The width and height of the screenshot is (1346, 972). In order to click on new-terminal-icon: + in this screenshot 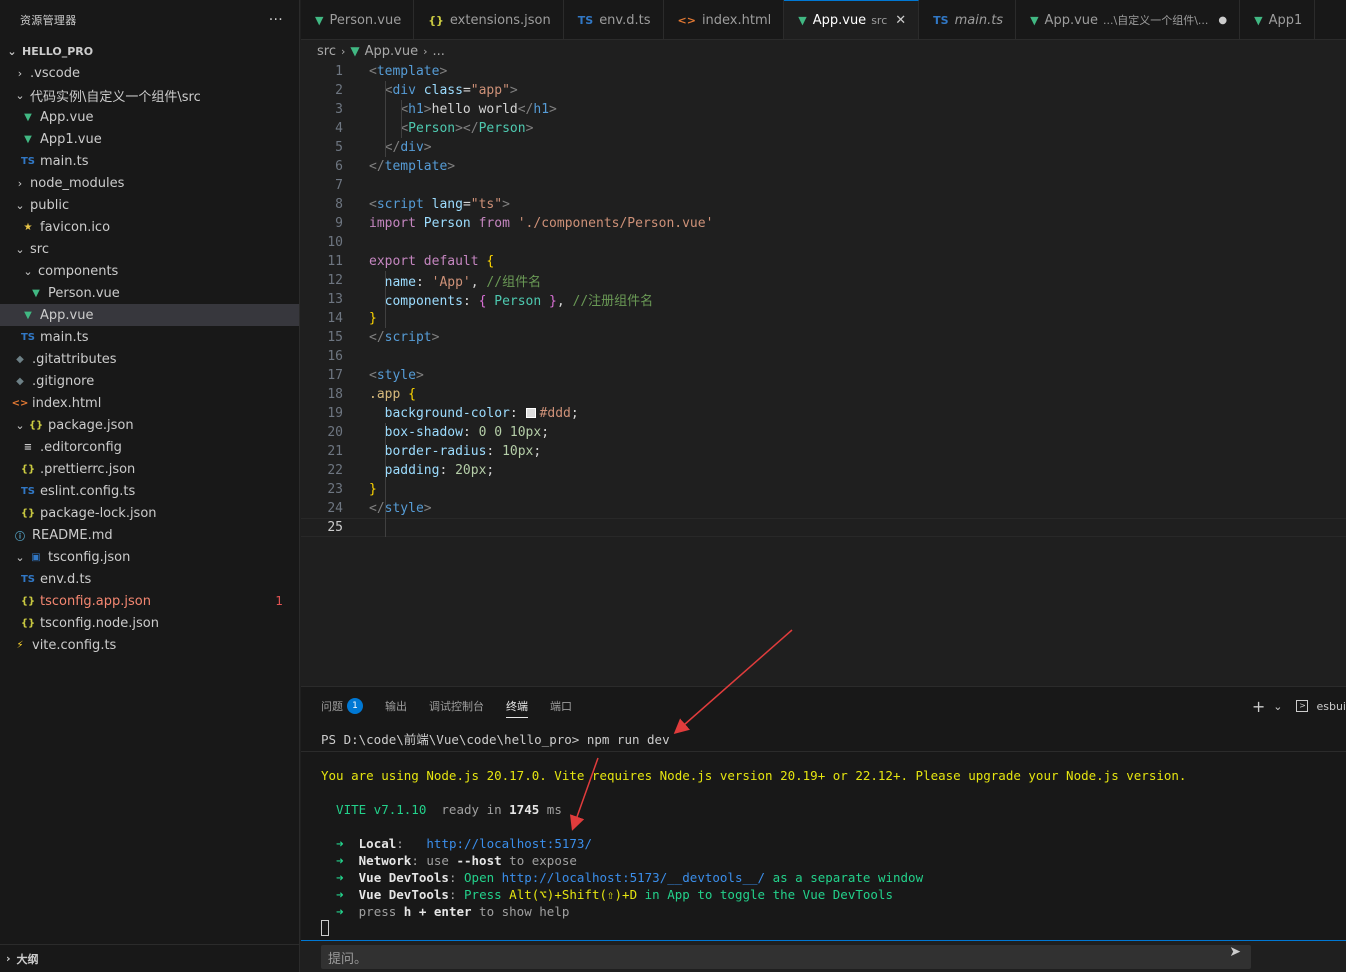, I will do `click(1258, 706)`.